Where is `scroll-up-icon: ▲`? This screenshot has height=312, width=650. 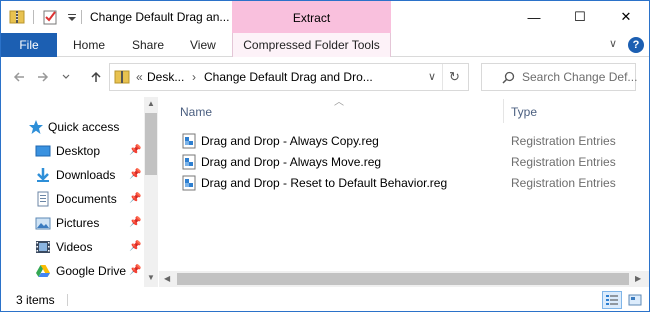 scroll-up-icon: ▲ is located at coordinates (151, 103).